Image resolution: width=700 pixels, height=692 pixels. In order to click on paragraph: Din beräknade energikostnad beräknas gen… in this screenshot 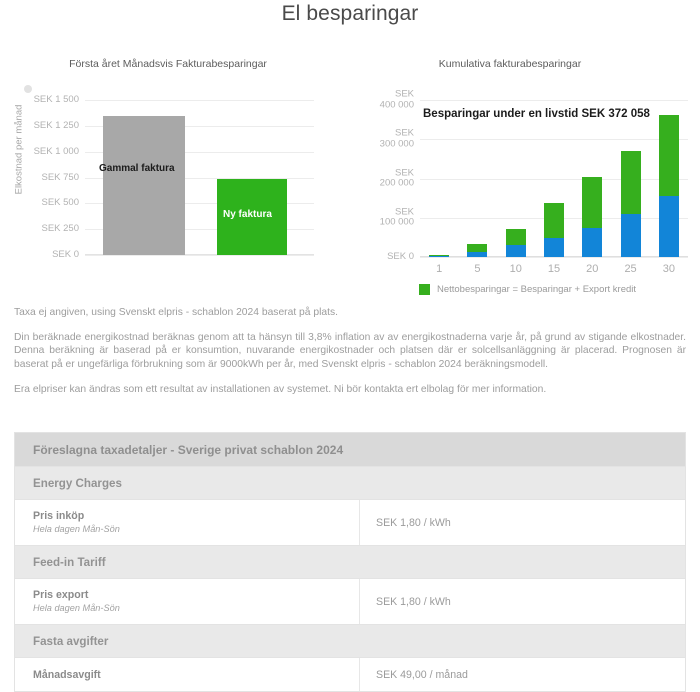, I will do `click(350, 351)`.